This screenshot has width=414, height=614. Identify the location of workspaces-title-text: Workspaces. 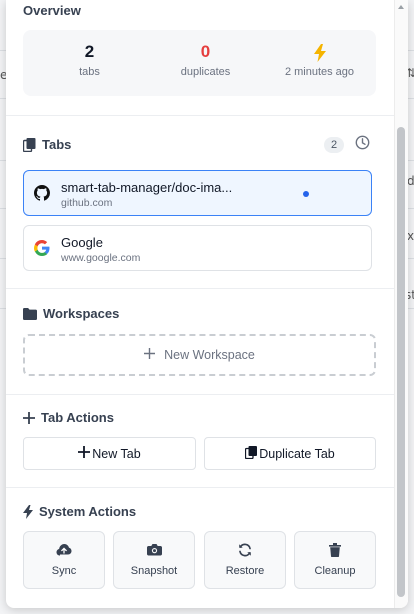
(81, 313).